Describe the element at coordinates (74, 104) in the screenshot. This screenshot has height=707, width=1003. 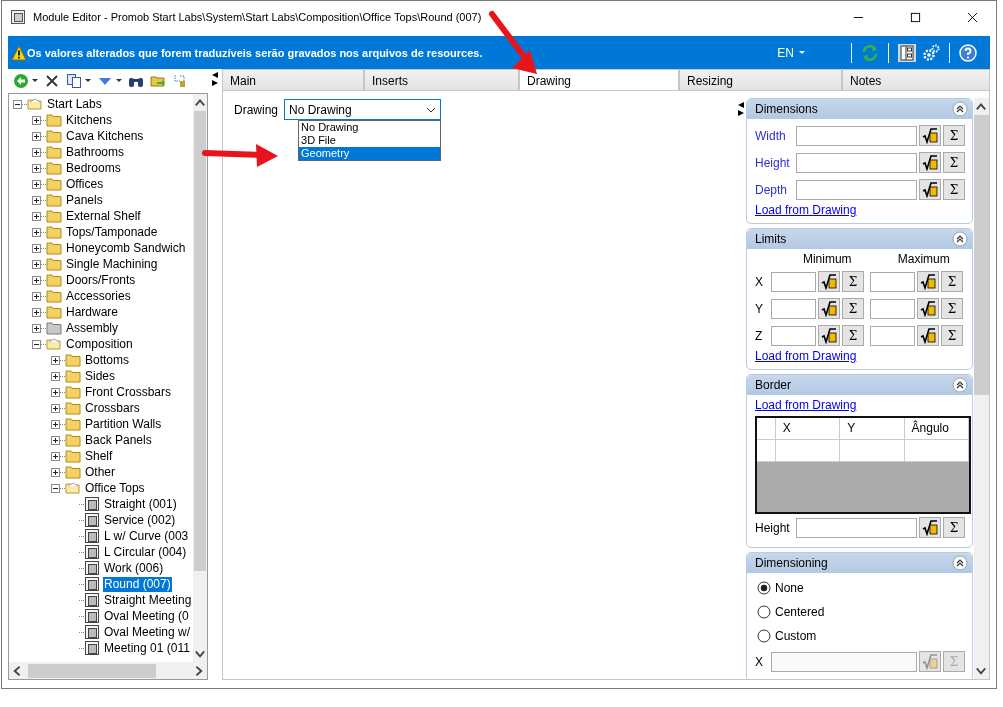
I see `tree-item: Start Labs` at that location.